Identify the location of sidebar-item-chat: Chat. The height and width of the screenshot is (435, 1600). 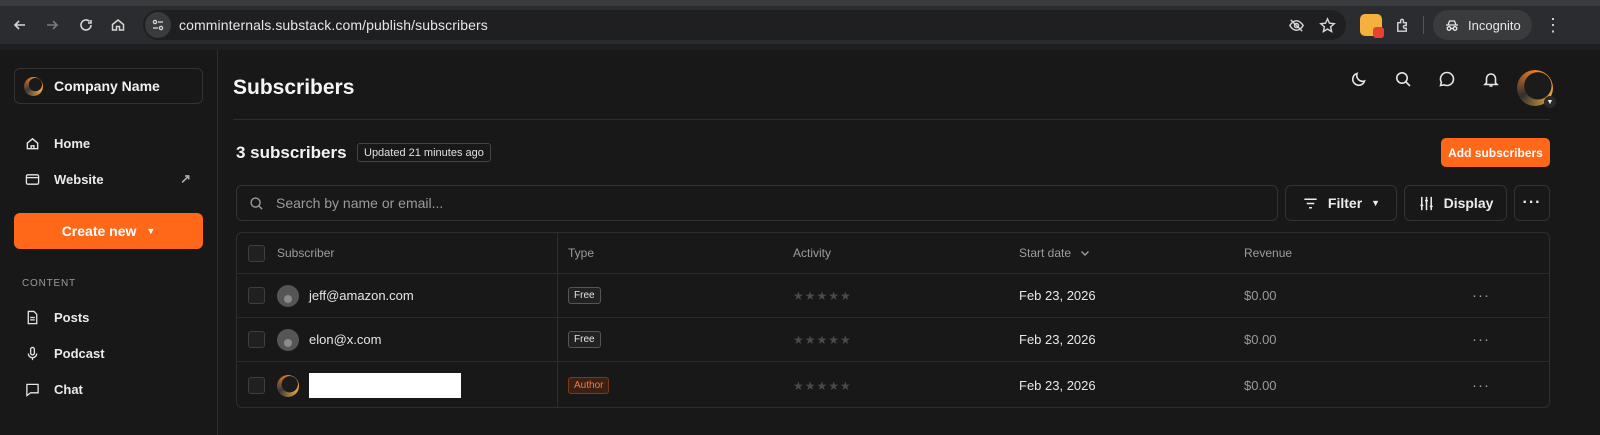
(108, 389).